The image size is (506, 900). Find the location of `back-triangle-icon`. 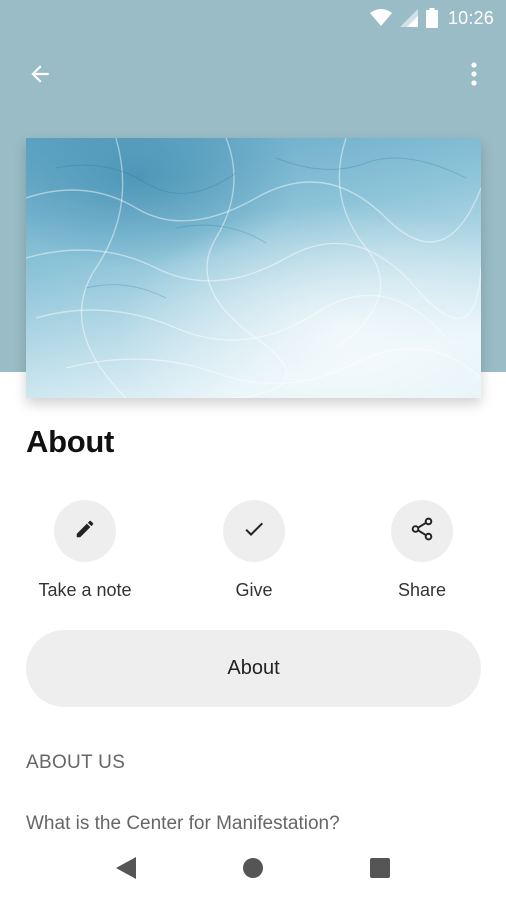

back-triangle-icon is located at coordinates (126, 870).